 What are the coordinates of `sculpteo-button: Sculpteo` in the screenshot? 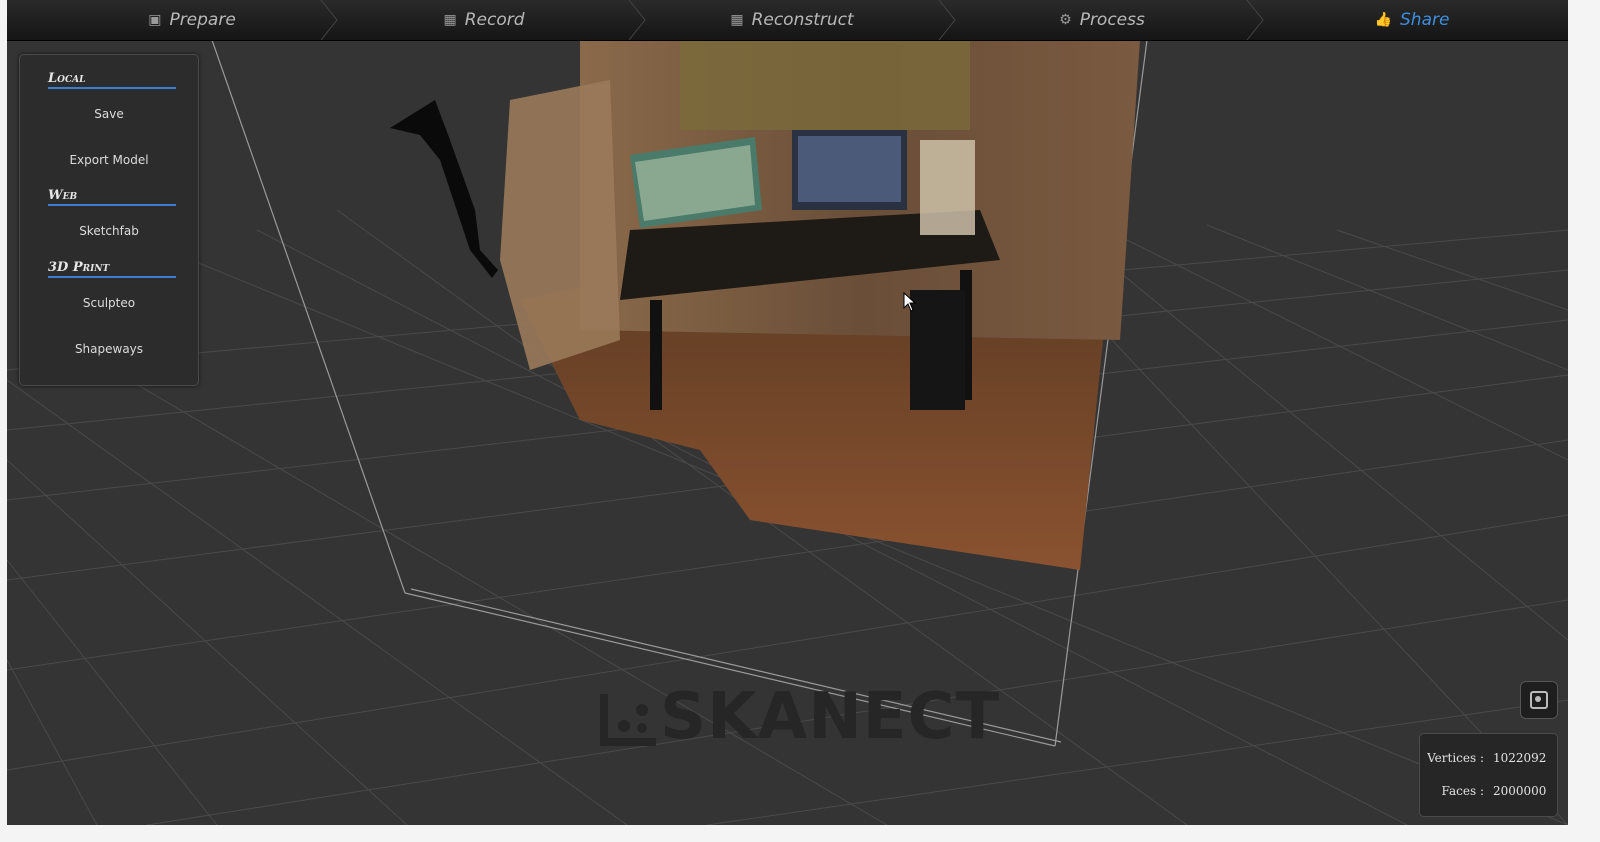 It's located at (109, 303).